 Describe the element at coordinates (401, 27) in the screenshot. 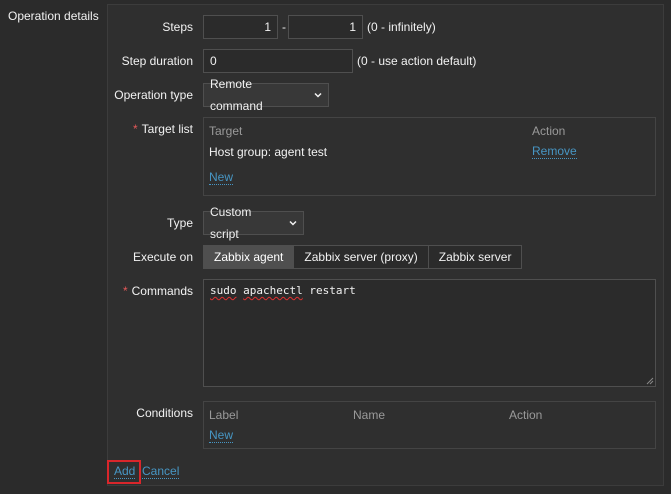

I see `steps-hint: (0 - infinitely)` at that location.